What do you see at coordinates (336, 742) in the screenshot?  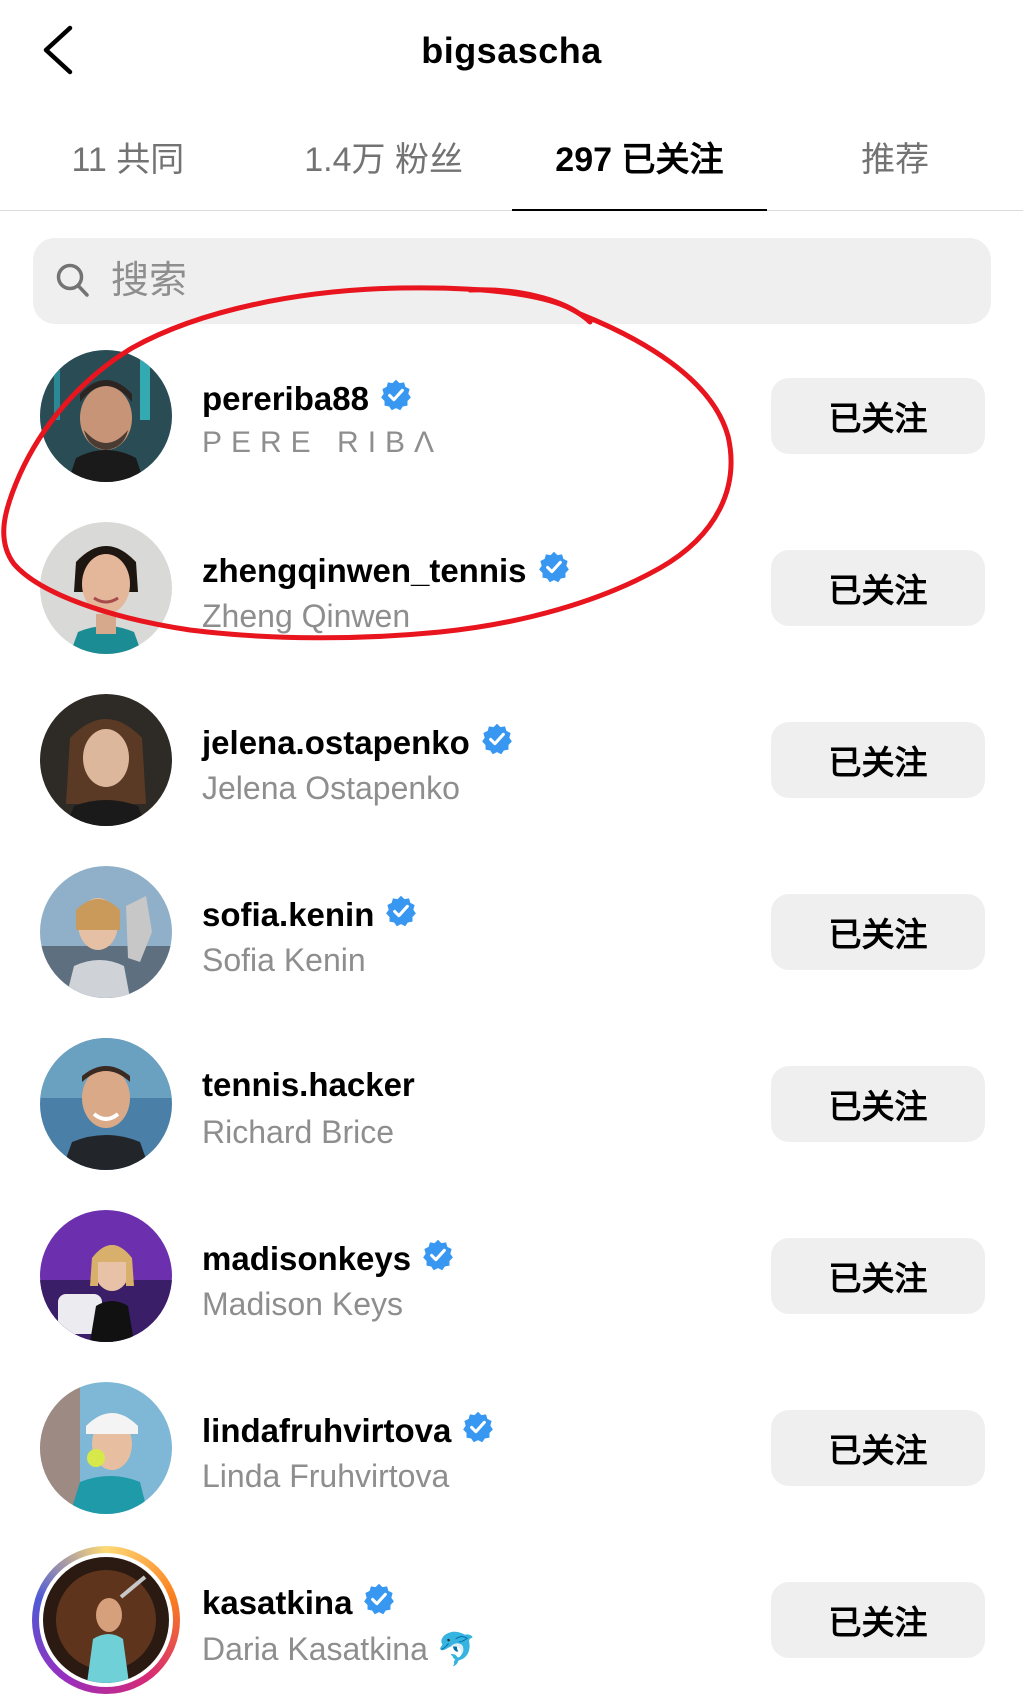 I see `username-text: jelena.ostapenko` at bounding box center [336, 742].